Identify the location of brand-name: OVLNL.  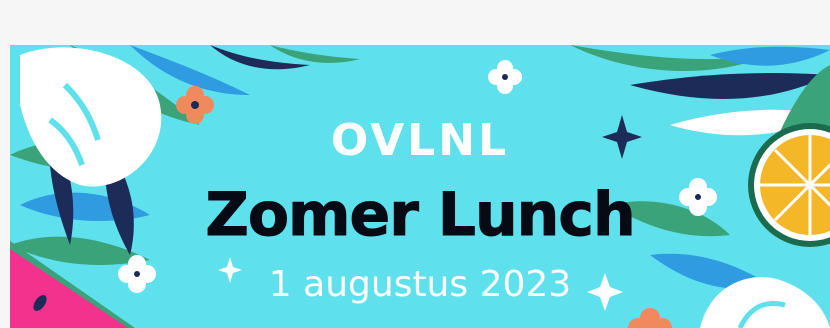
(420, 140).